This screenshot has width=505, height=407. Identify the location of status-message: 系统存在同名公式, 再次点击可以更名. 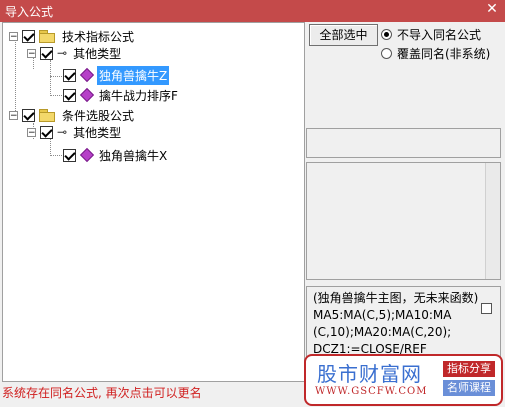
(102, 393).